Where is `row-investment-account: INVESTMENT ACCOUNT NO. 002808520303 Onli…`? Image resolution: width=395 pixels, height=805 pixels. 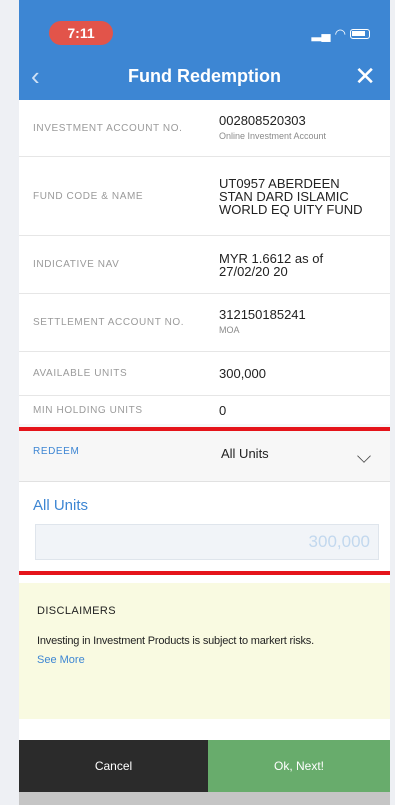 row-investment-account: INVESTMENT ACCOUNT NO. 002808520303 Onli… is located at coordinates (204, 128).